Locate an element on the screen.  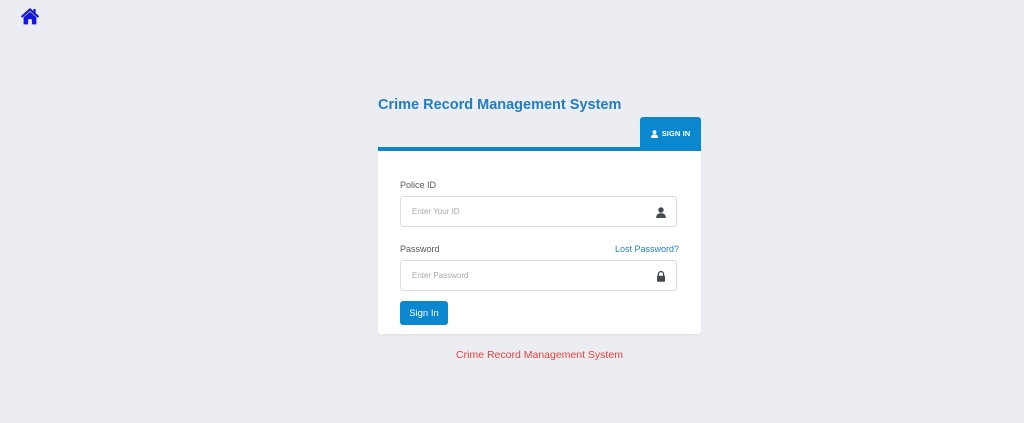
password-field-wrapper is located at coordinates (538, 275).